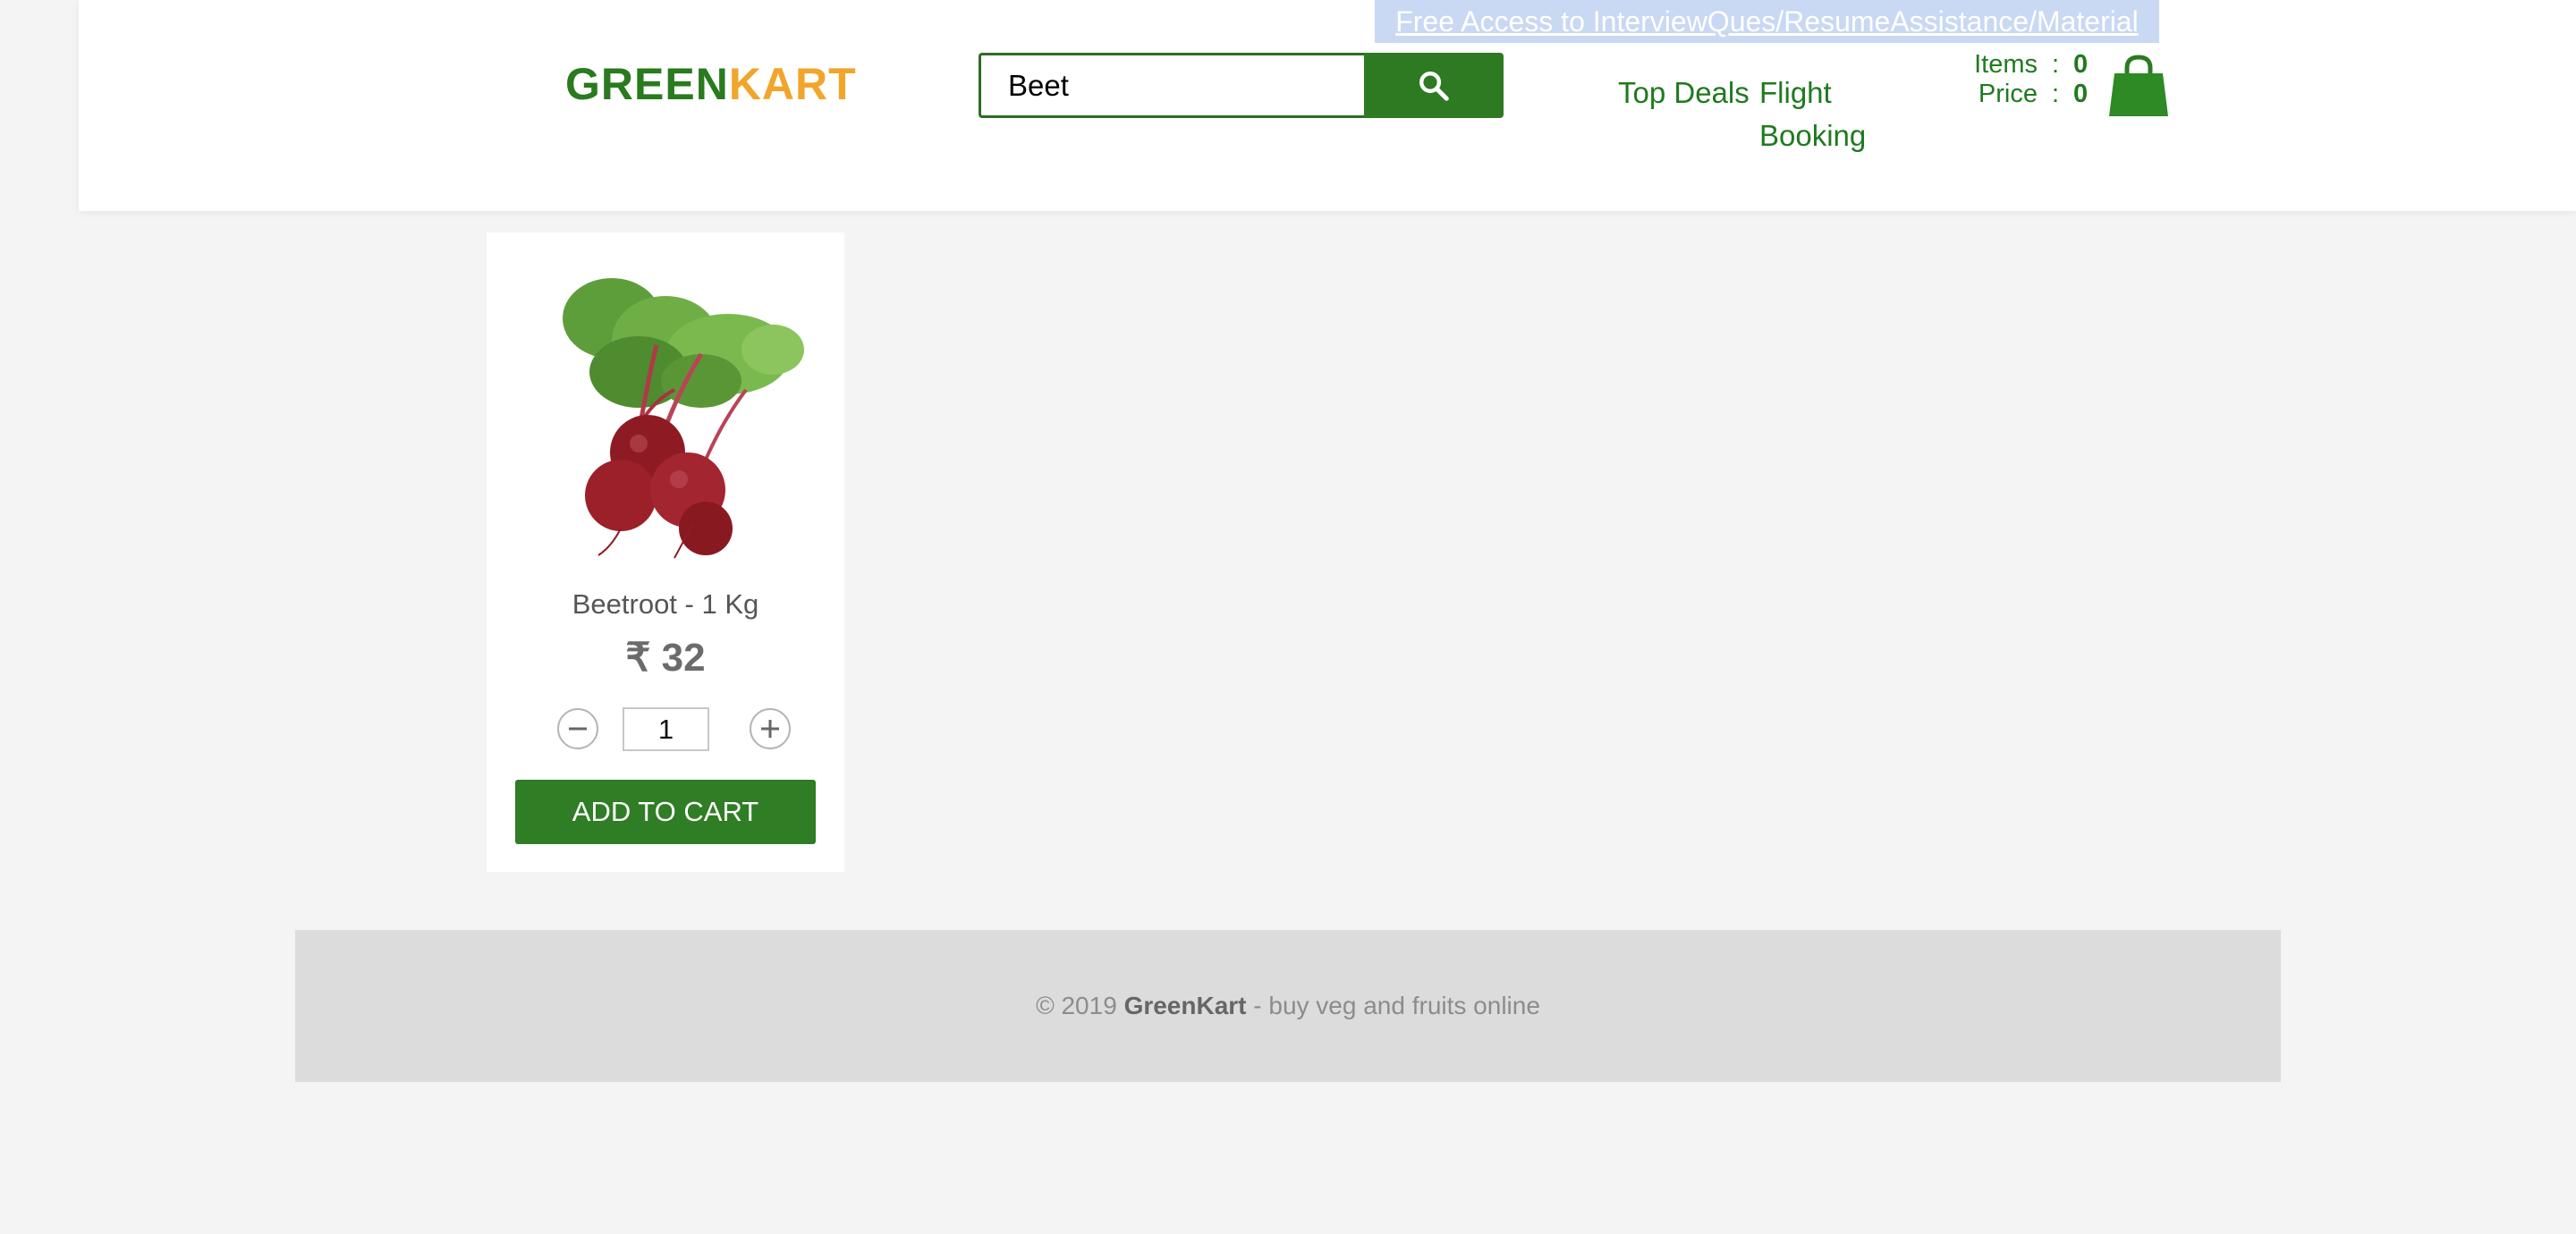  I want to click on cart-items-label: Items, so click(2006, 64).